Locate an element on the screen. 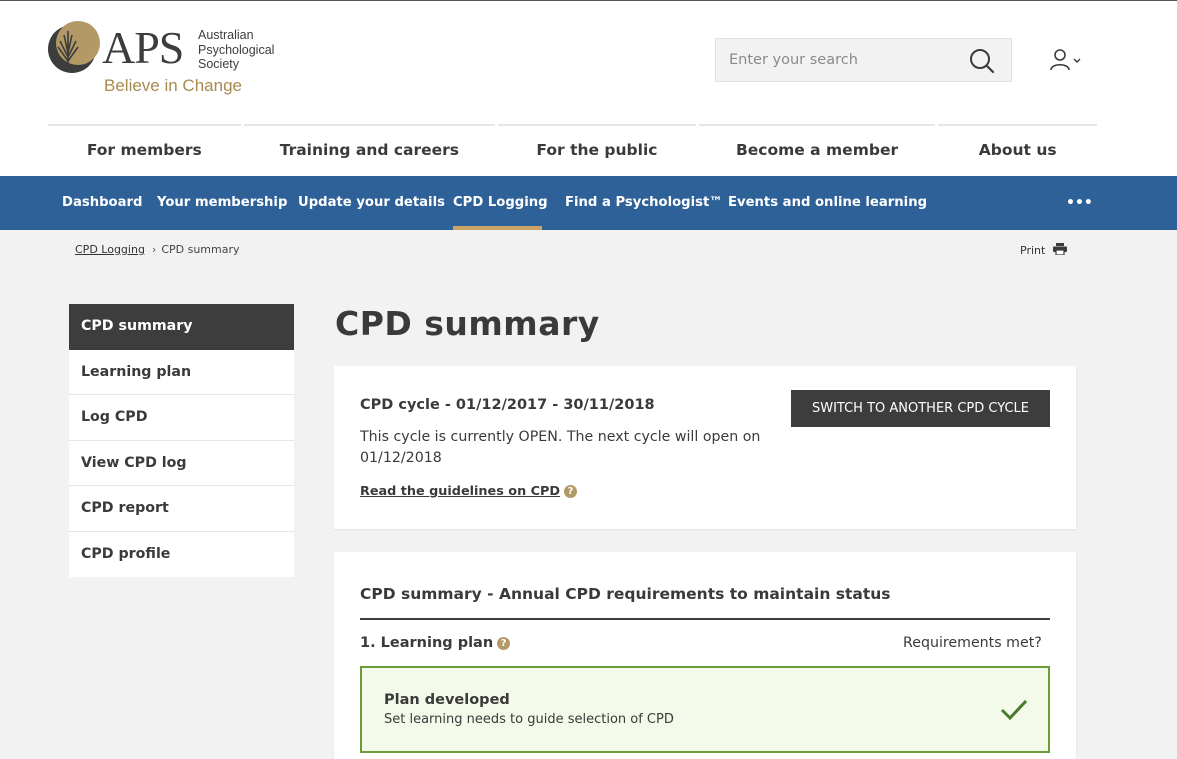 The height and width of the screenshot is (759, 1177). plan-status-title: Plan developed is located at coordinates (447, 700).